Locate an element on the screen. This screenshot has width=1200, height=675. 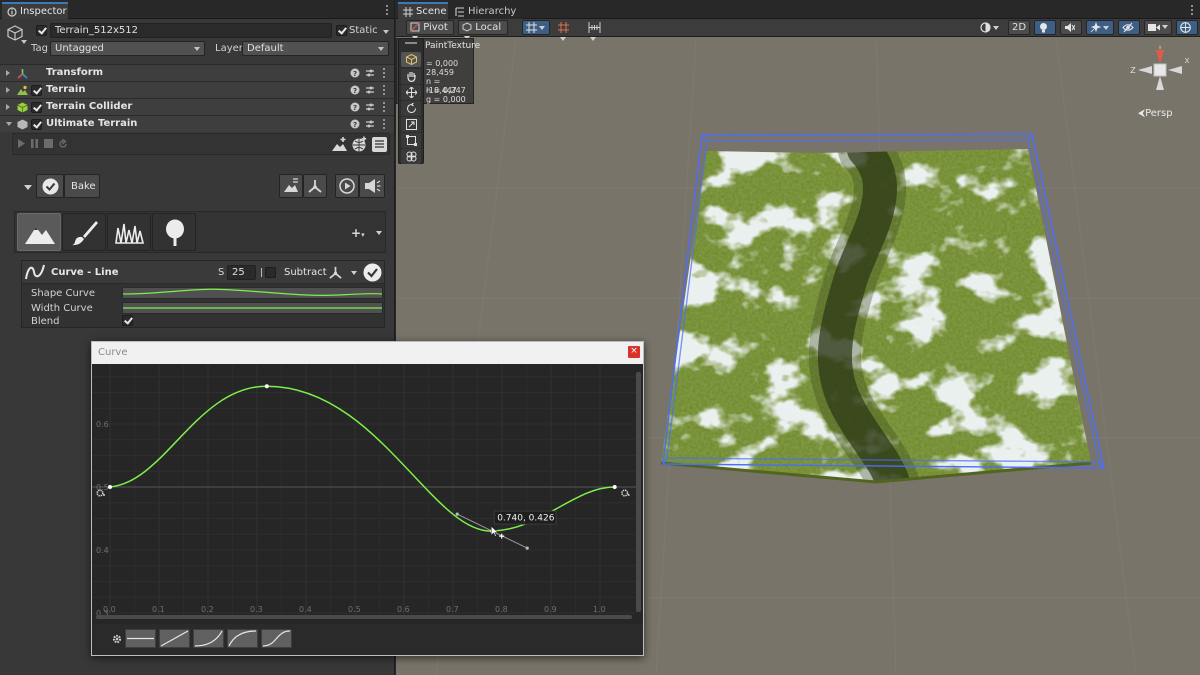
curve-titlebar: Curve × is located at coordinates (367, 353).